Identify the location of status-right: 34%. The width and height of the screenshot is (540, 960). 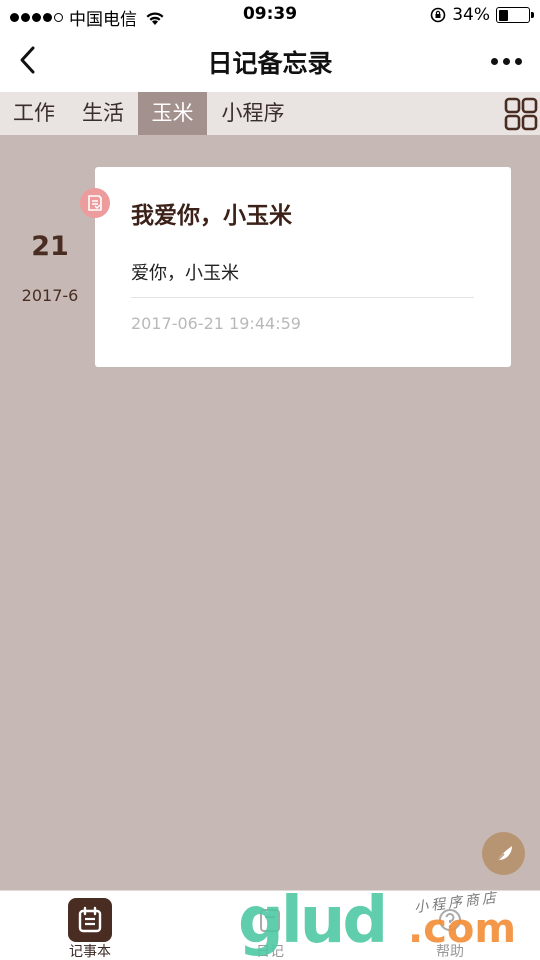
(482, 15).